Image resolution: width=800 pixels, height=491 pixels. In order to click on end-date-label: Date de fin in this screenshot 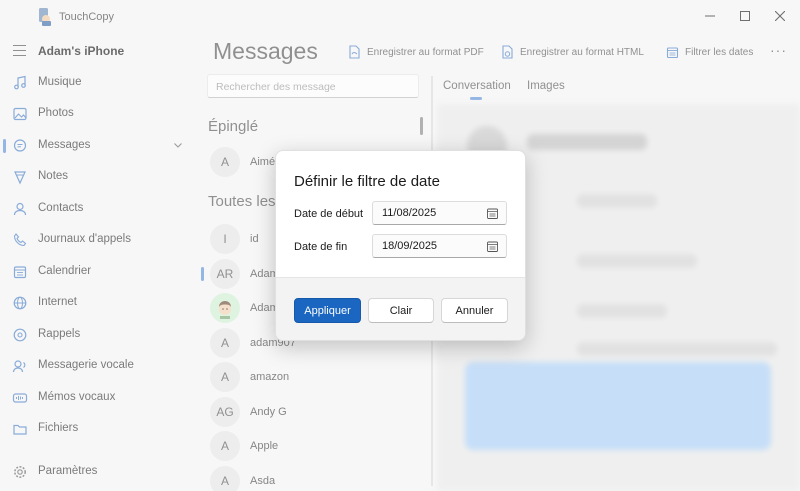, I will do `click(321, 247)`.